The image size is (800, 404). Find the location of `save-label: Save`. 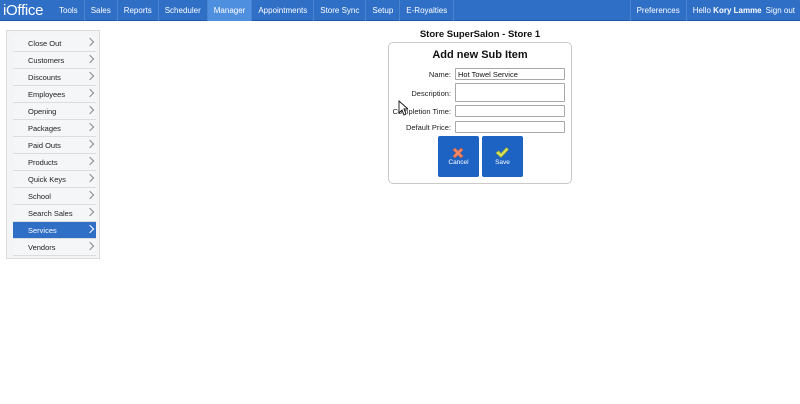

save-label: Save is located at coordinates (502, 162).